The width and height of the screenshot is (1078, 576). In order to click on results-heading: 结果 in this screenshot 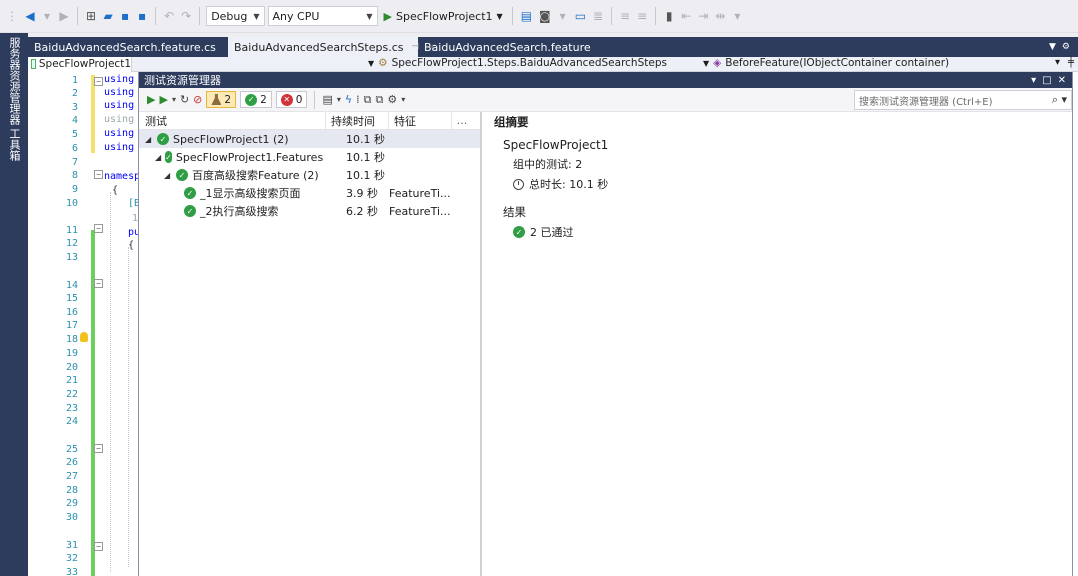, I will do `click(514, 212)`.